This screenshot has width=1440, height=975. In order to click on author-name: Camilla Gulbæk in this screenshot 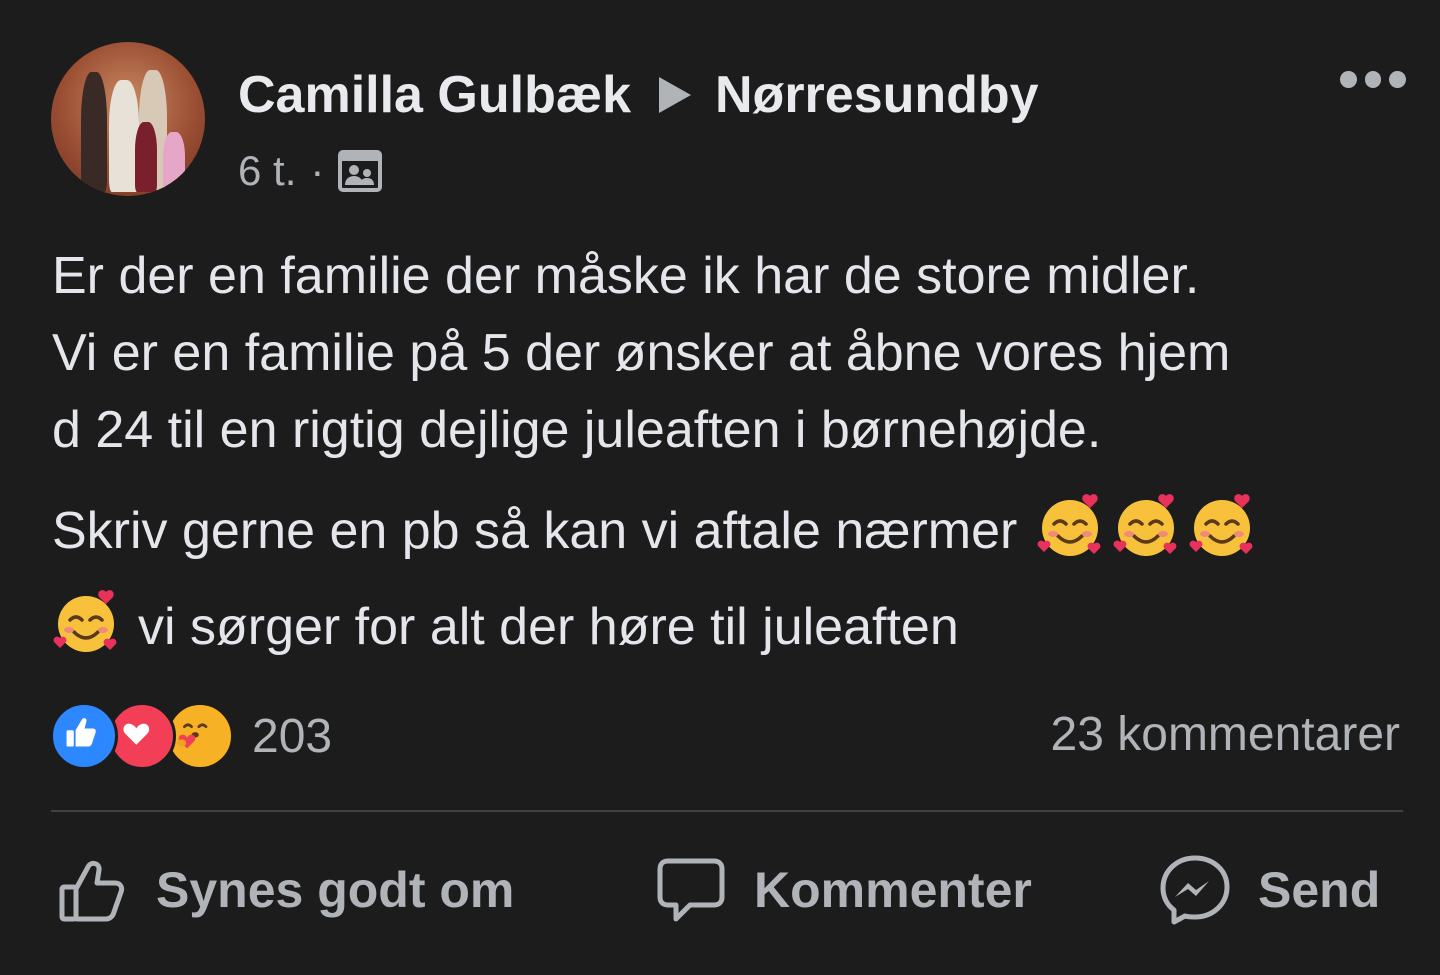, I will do `click(434, 95)`.